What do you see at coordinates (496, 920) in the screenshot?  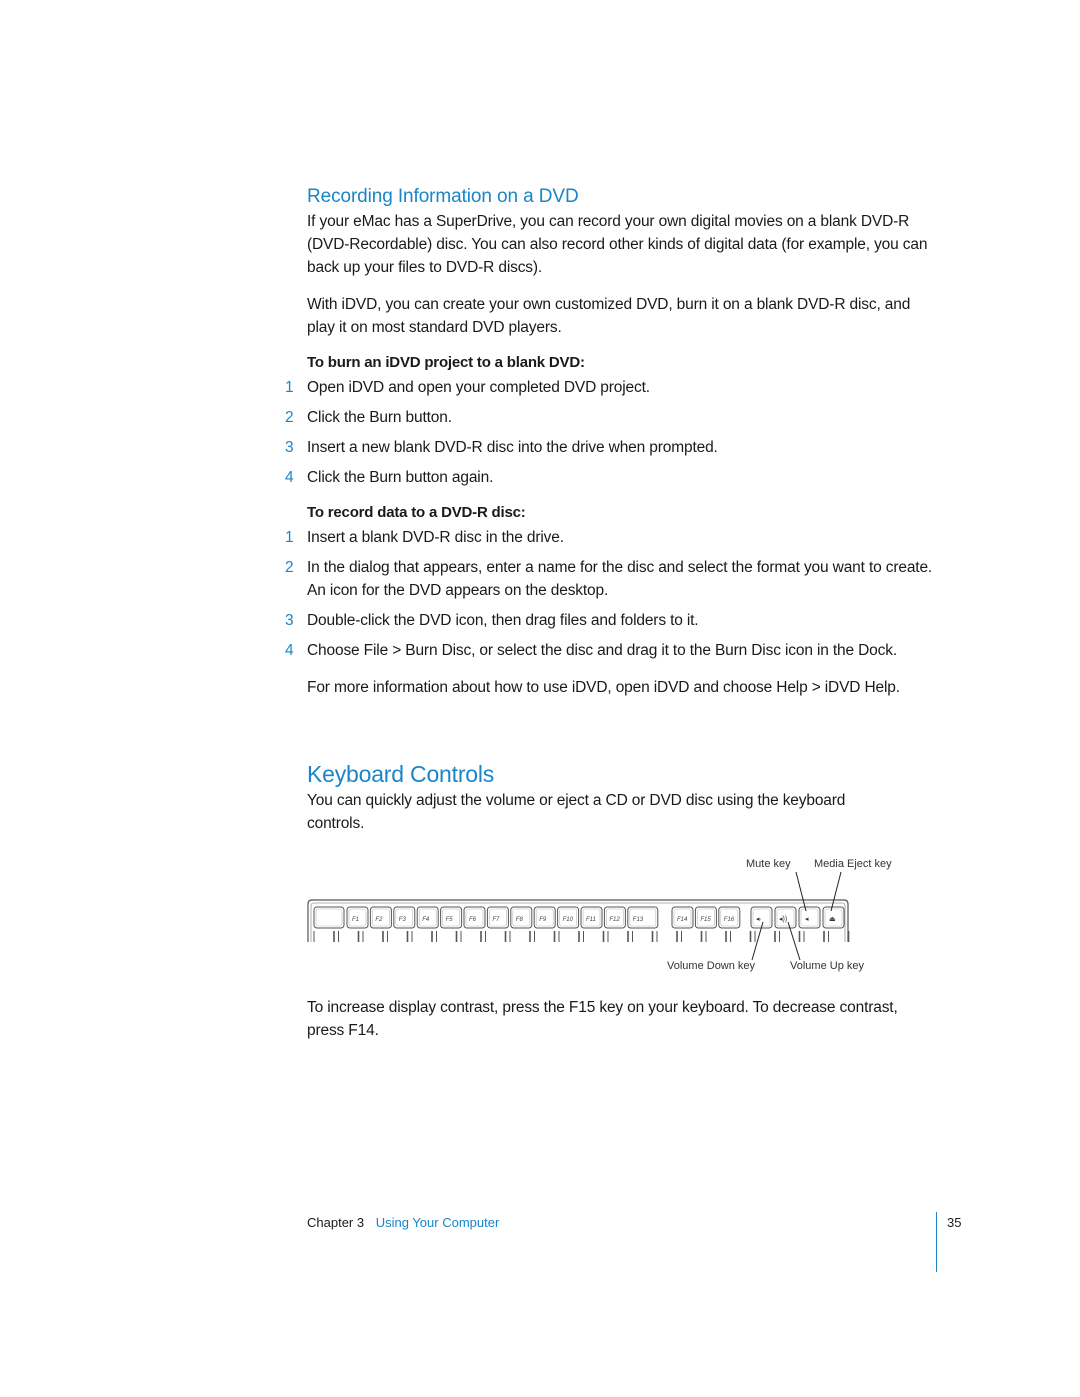 I see `function-key-label: F7` at bounding box center [496, 920].